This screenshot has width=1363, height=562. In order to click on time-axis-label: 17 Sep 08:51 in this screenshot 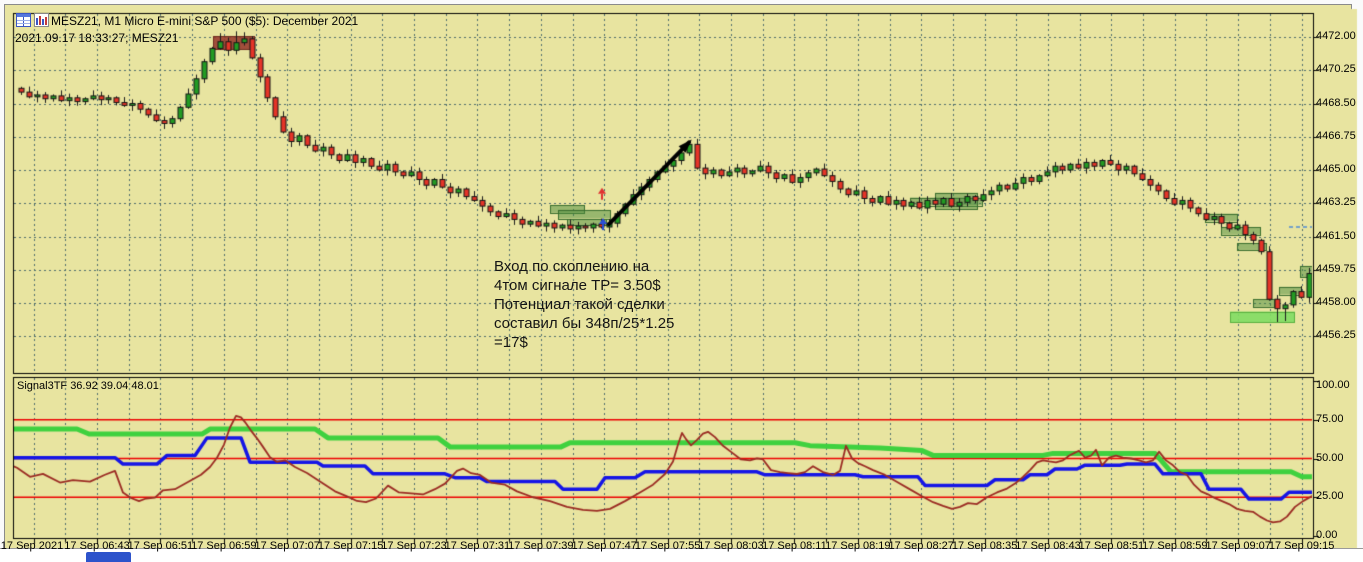, I will do `click(1111, 546)`.